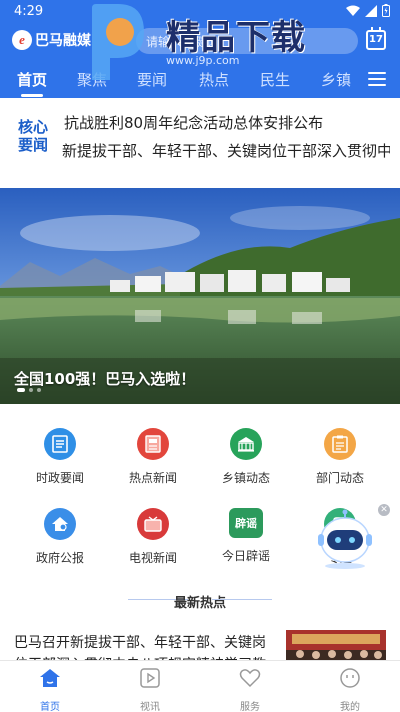 The image size is (400, 712). What do you see at coordinates (245, 556) in the screenshot?
I see `grid-label: 今日辟谣` at bounding box center [245, 556].